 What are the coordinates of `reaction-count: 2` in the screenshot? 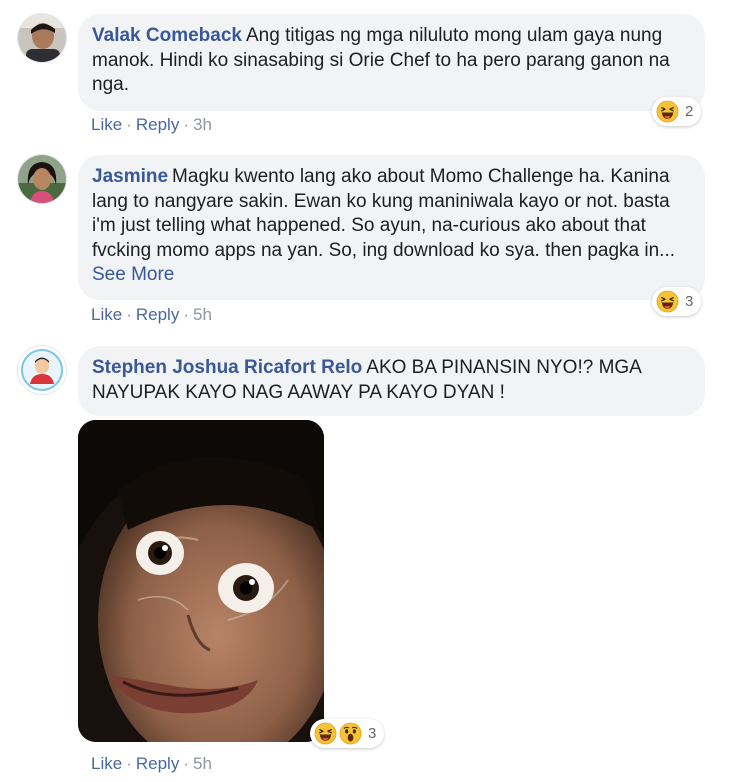 It's located at (689, 111).